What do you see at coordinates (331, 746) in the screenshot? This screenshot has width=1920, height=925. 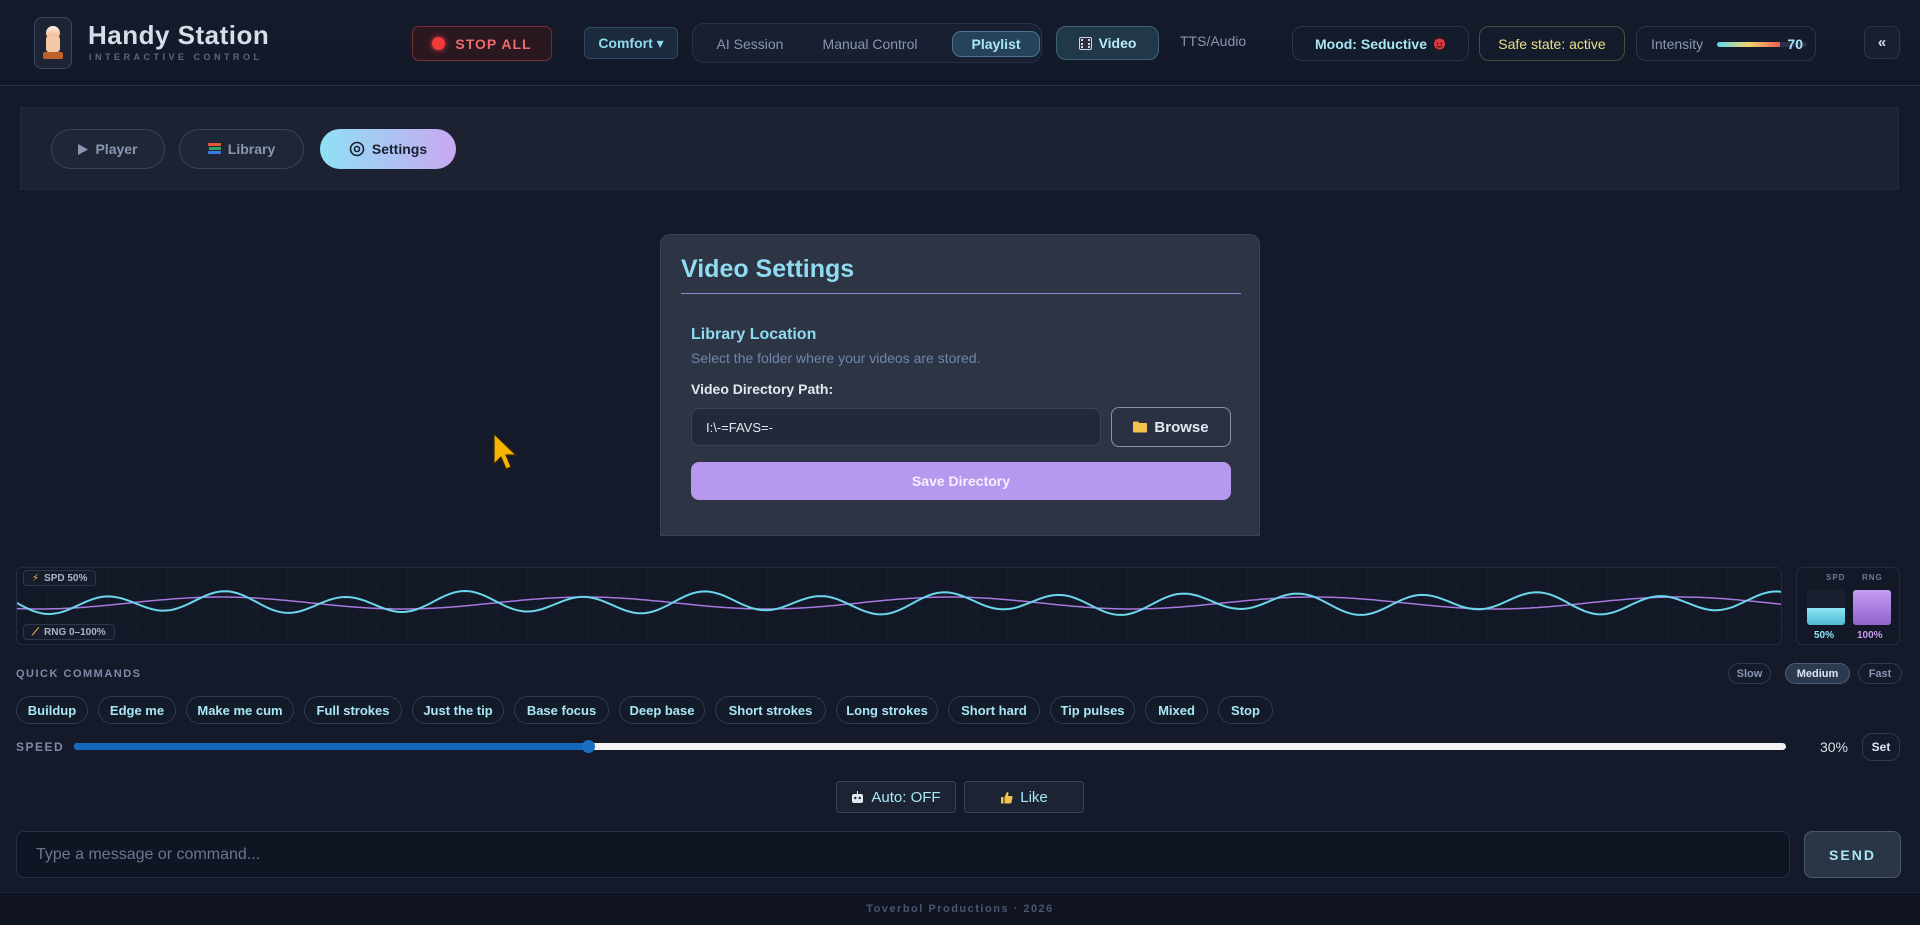 I see `speed-slider-fill` at bounding box center [331, 746].